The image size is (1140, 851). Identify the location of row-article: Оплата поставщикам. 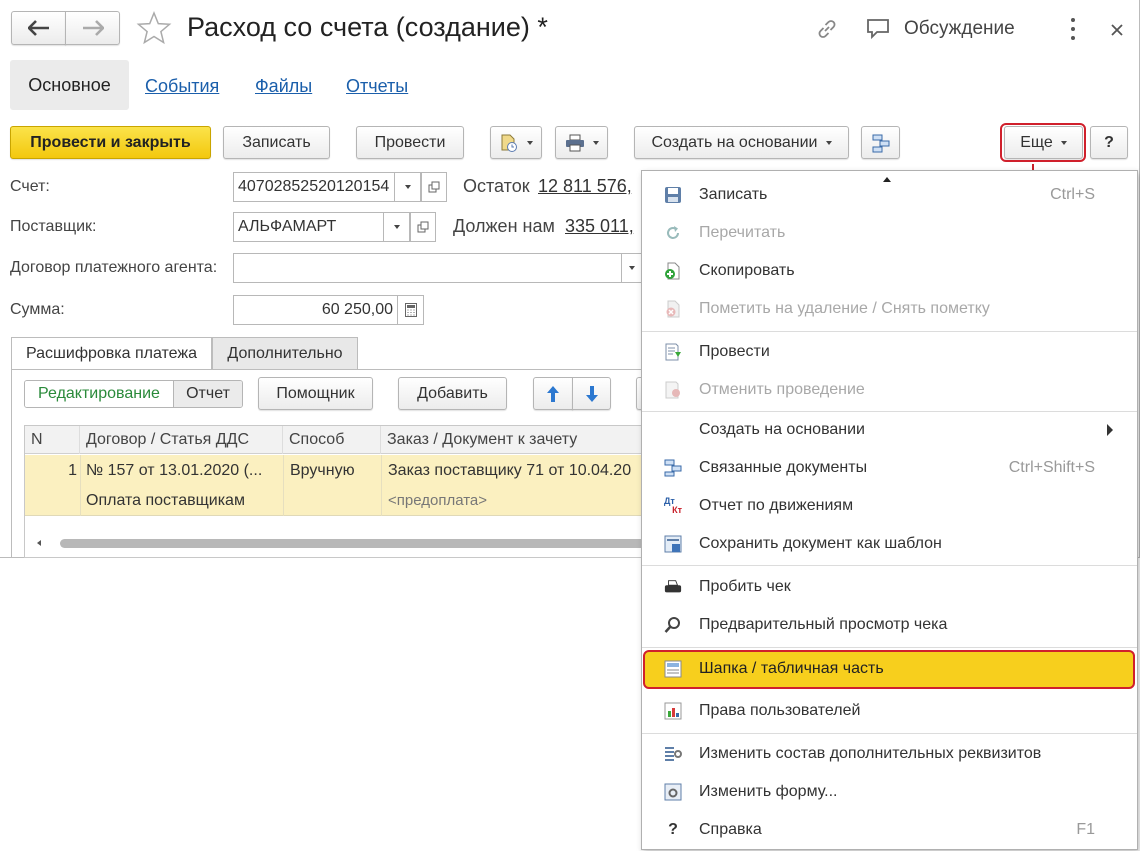
(183, 501).